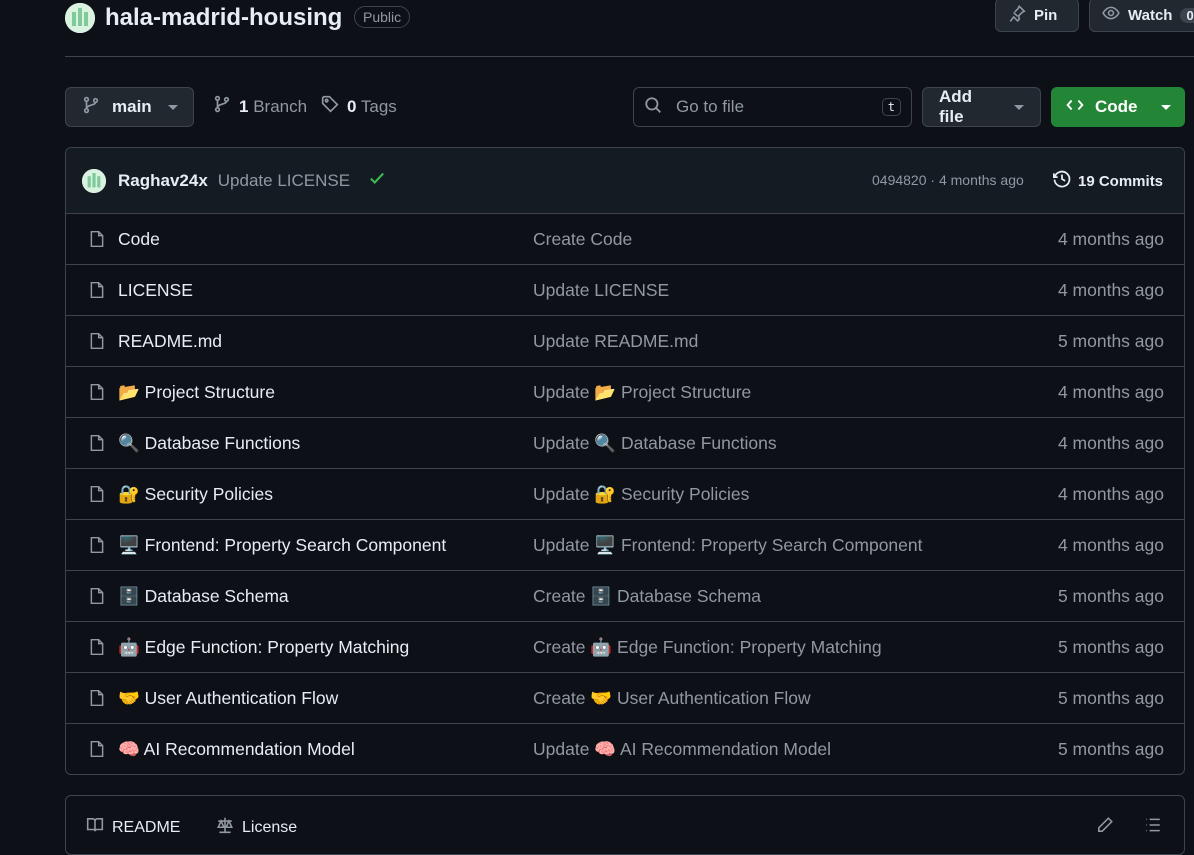 The width and height of the screenshot is (1194, 855). Describe the element at coordinates (1150, 15) in the screenshot. I see `watch-label: Watch` at that location.